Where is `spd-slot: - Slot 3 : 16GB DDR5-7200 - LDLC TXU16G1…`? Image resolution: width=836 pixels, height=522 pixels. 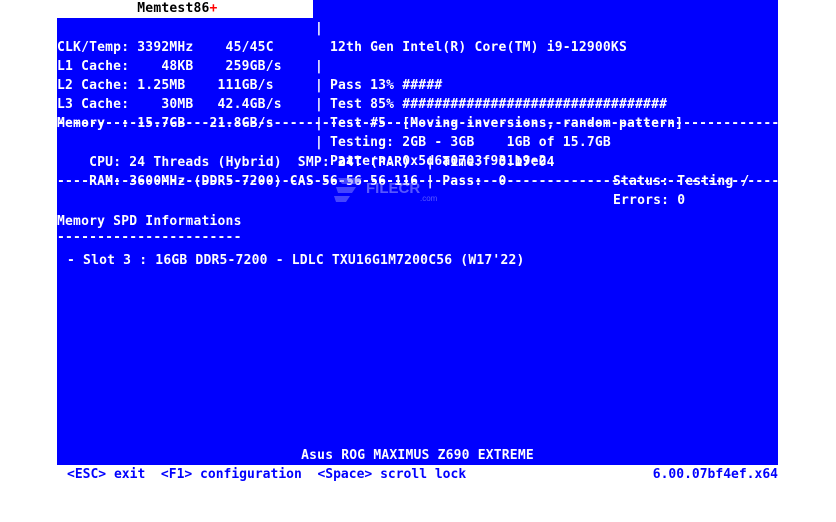
spd-slot: - Slot 3 : 16GB DDR5-7200 - LDLC TXU16G1… is located at coordinates (296, 260).